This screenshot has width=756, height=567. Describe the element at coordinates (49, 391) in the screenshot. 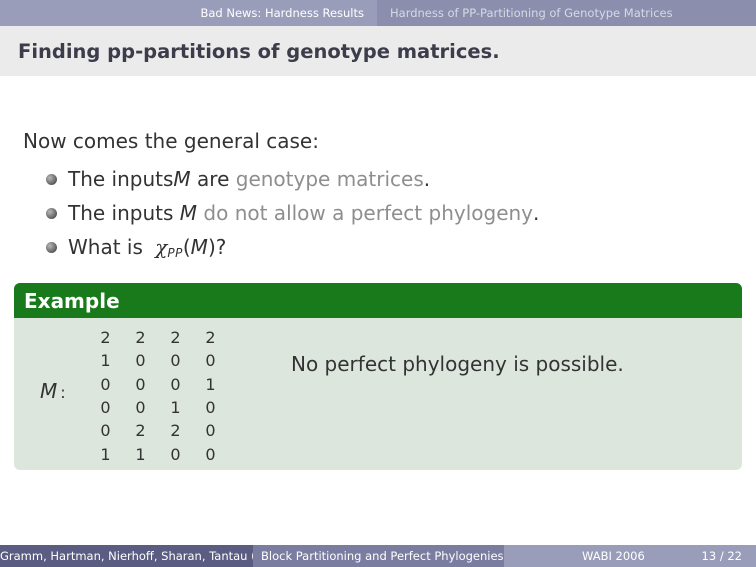

I see `matrix-variable: M` at that location.